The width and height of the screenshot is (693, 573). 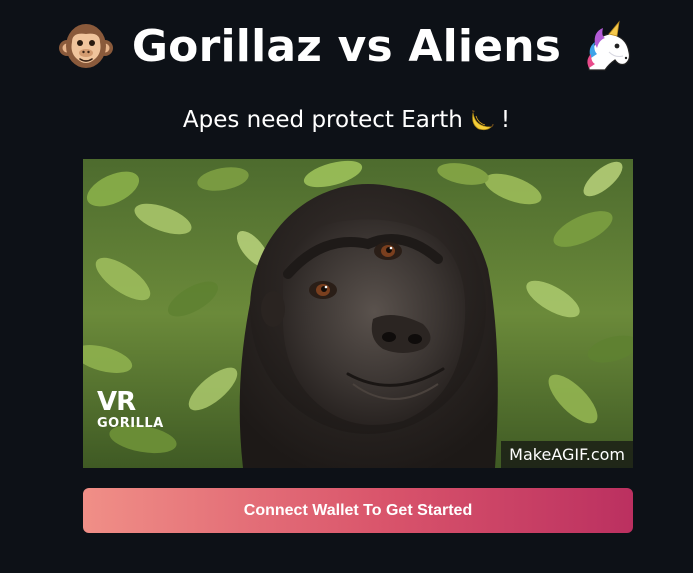 I want to click on connect-wallet-button: Connect Wallet To Get Started, so click(x=358, y=510).